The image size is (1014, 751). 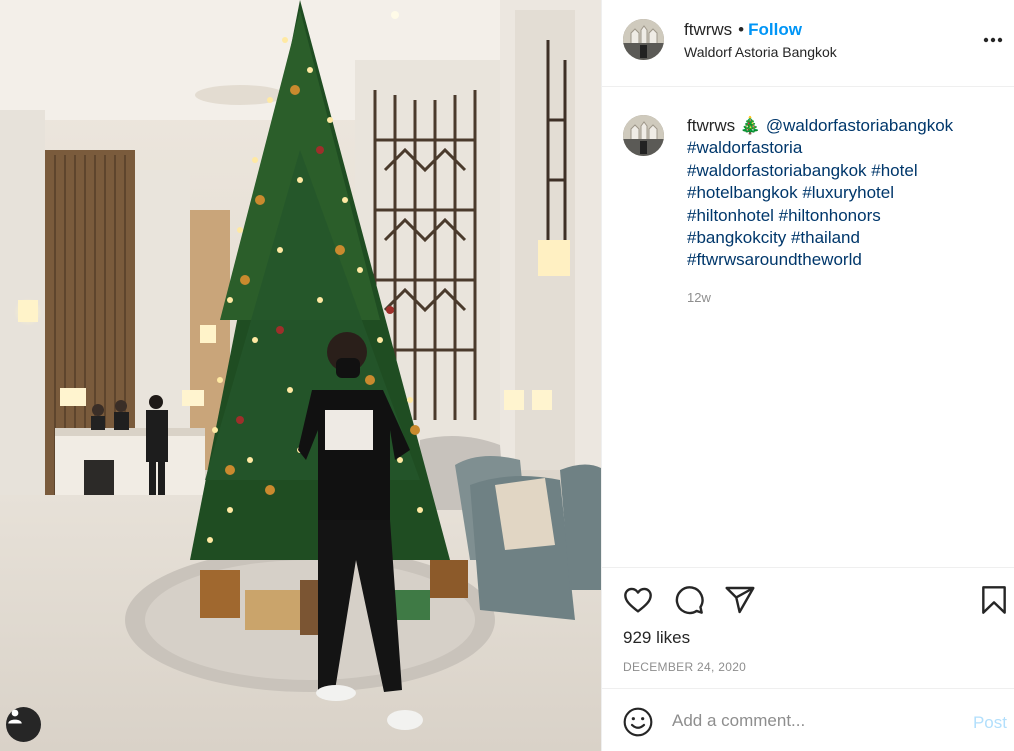 I want to click on post-author: ftwrws • Follow, so click(x=743, y=30).